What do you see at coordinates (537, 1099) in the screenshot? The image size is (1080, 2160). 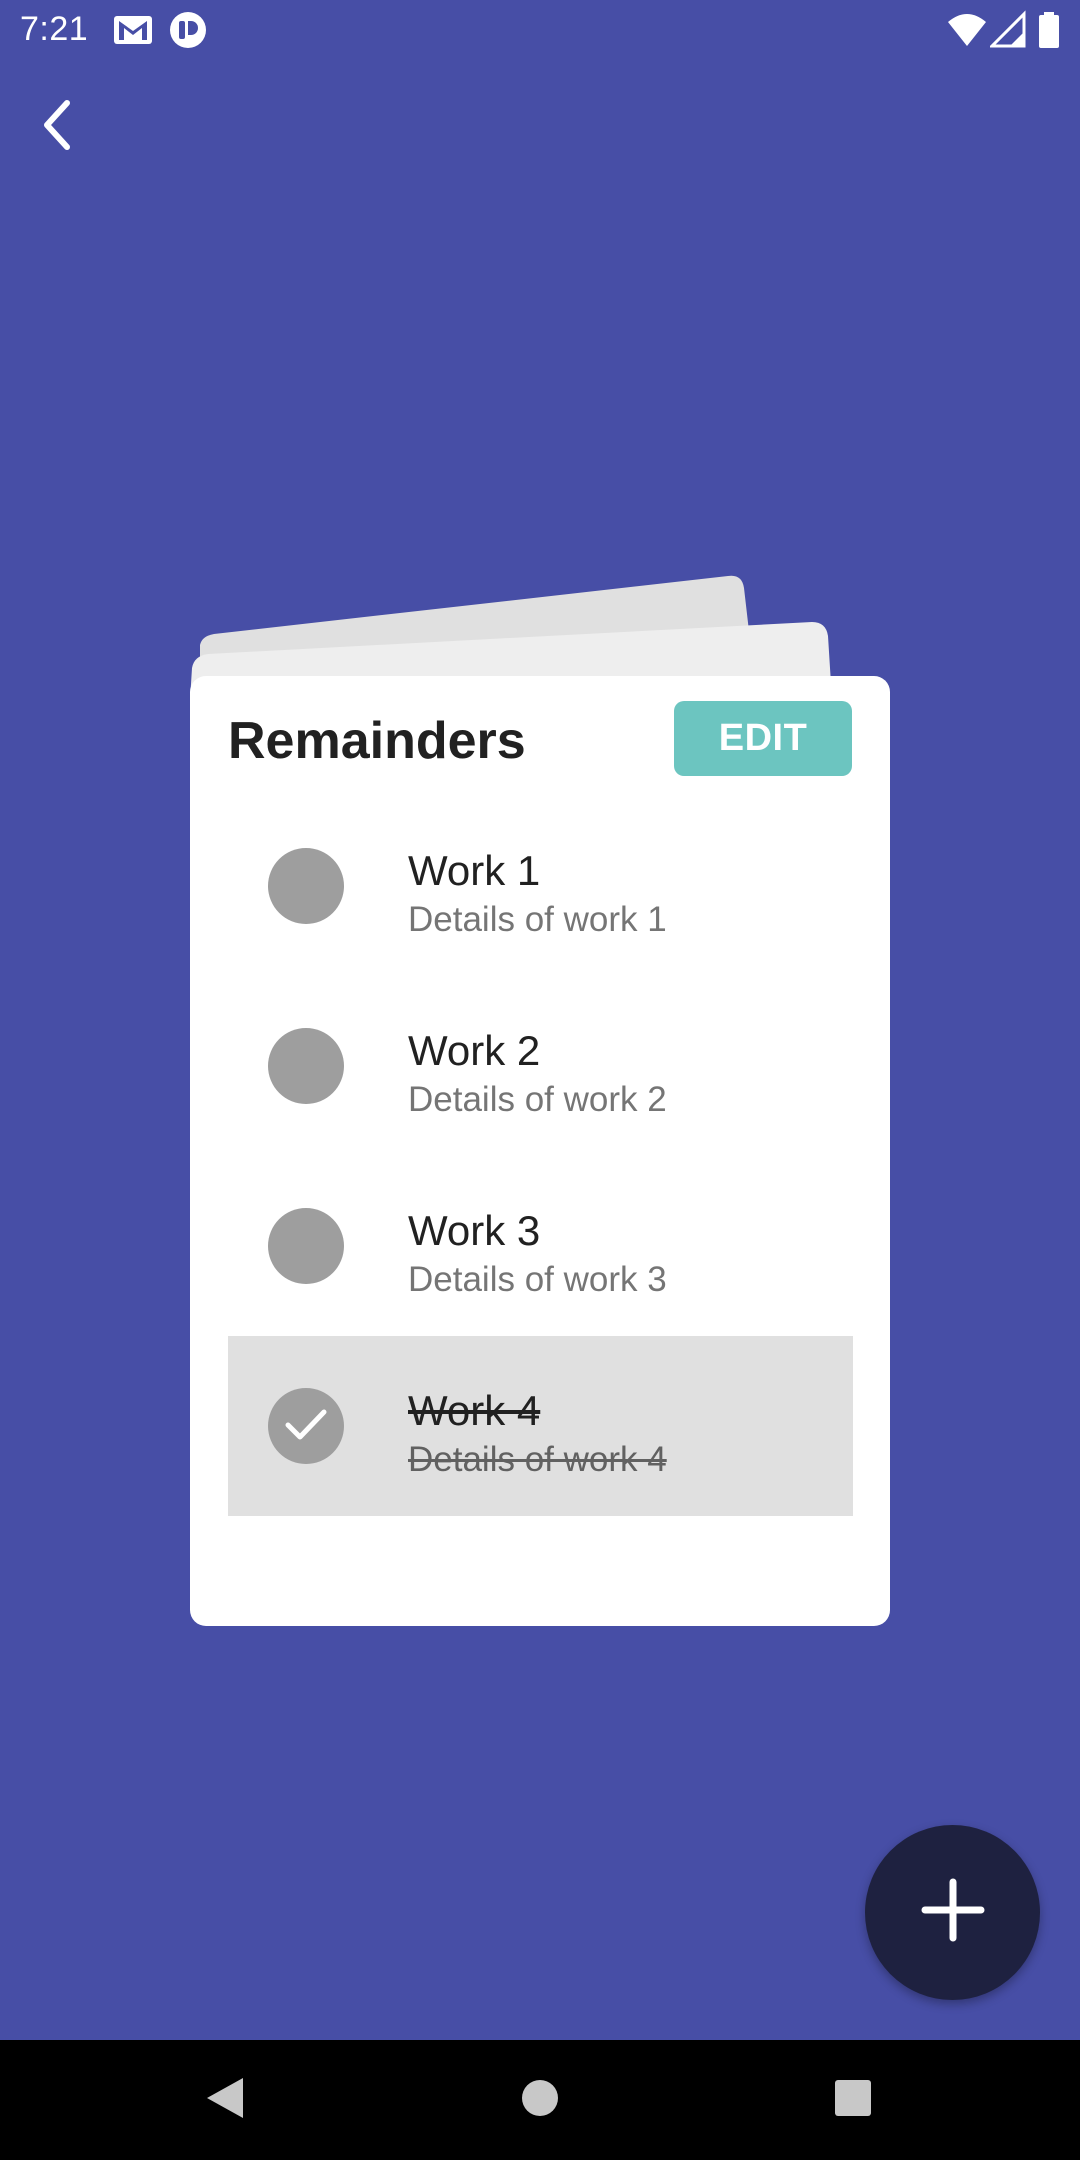 I see `task-detail: Details of work 2` at bounding box center [537, 1099].